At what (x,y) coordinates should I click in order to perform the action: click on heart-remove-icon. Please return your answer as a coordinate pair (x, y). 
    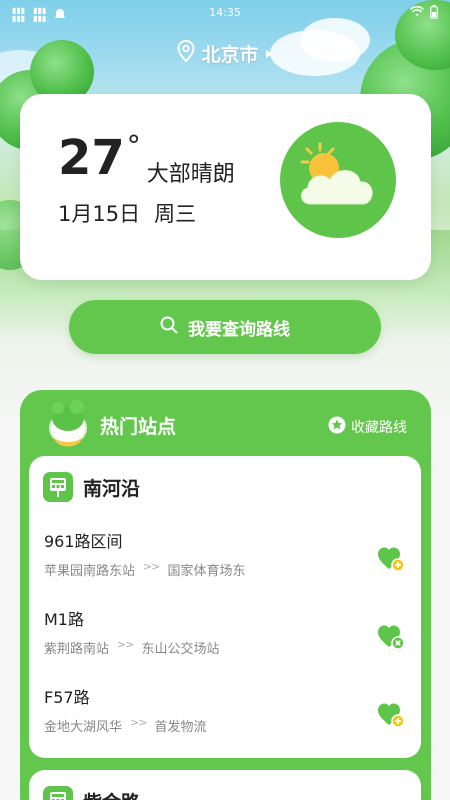
    Looking at the image, I should click on (391, 637).